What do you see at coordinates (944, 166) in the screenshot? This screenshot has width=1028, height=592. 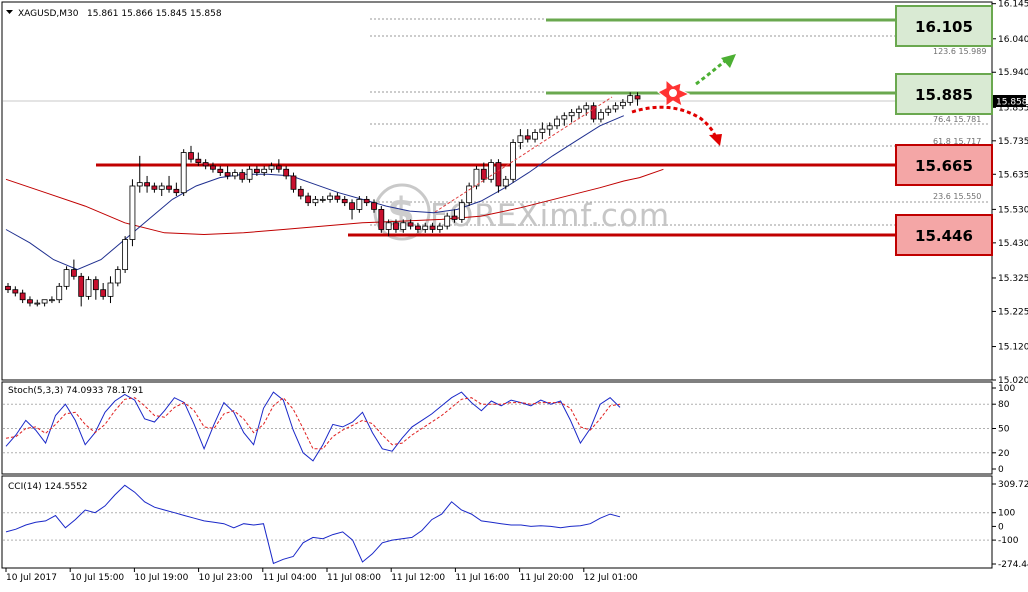 I see `support-level-label: 15.665` at bounding box center [944, 166].